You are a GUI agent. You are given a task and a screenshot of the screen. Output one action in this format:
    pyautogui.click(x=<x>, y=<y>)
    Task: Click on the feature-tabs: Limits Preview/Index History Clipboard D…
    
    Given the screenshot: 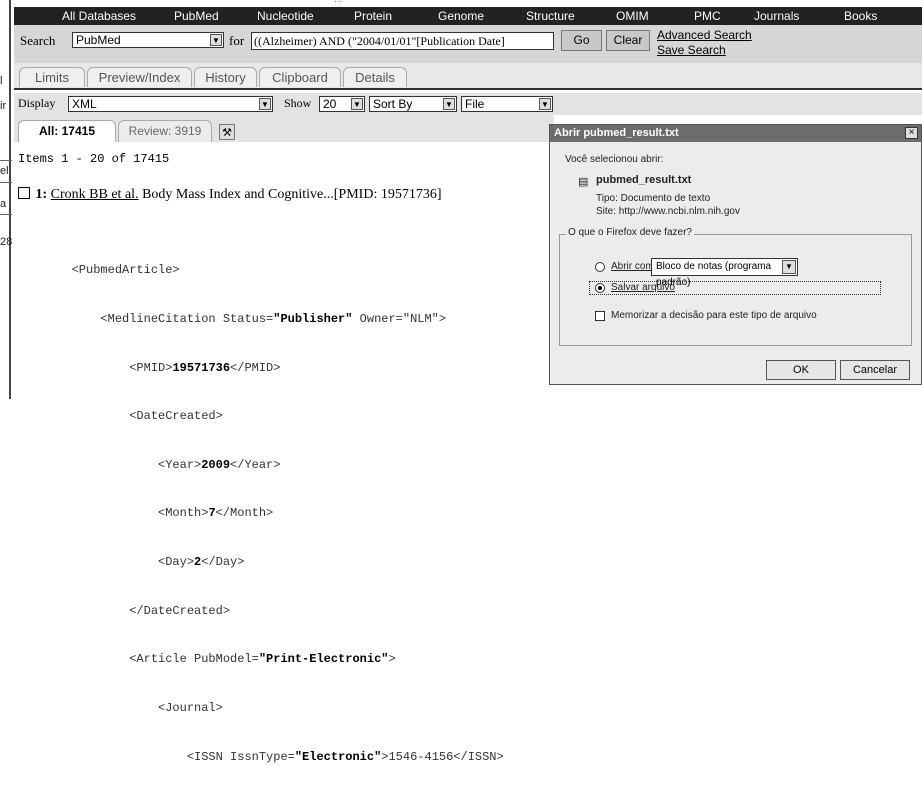 What is the action you would take?
    pyautogui.click(x=468, y=75)
    